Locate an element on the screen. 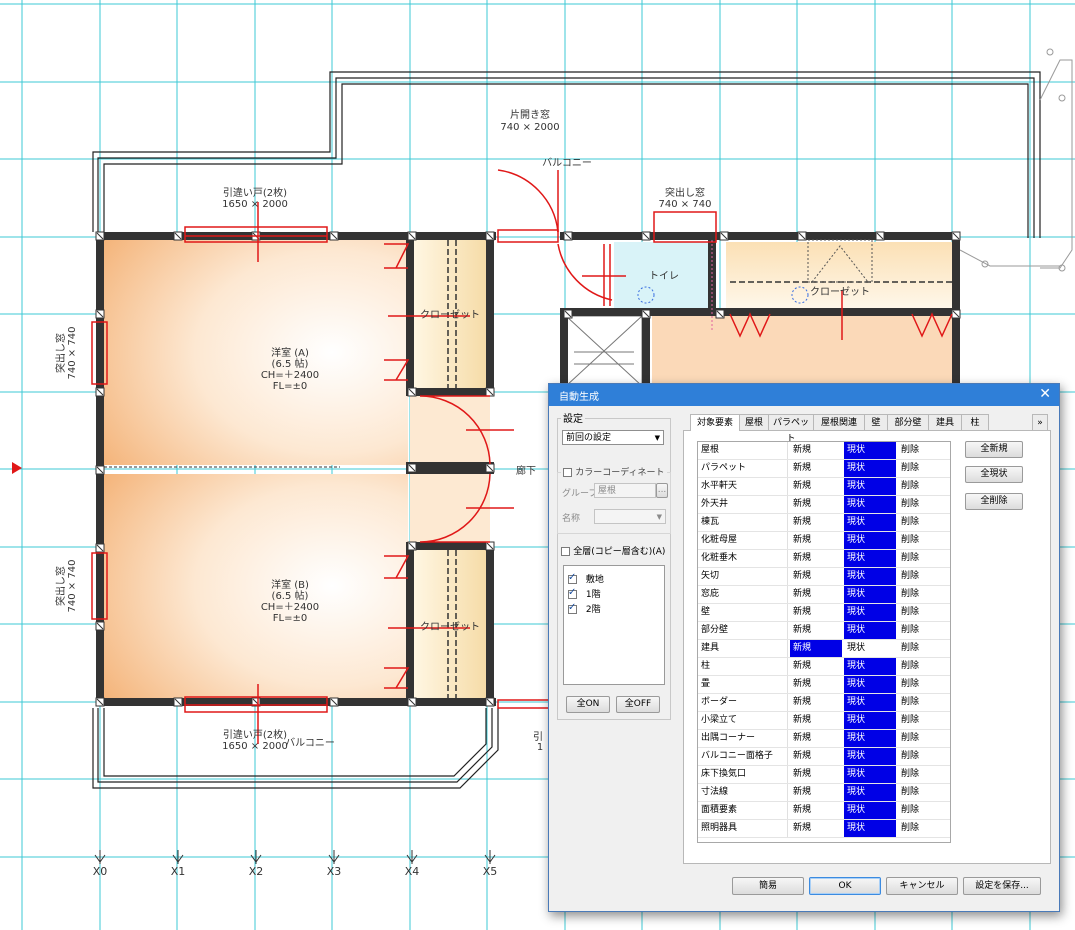 This screenshot has width=1075, height=930. table-row: 窓庇 新規 現状 削除 is located at coordinates (824, 595).